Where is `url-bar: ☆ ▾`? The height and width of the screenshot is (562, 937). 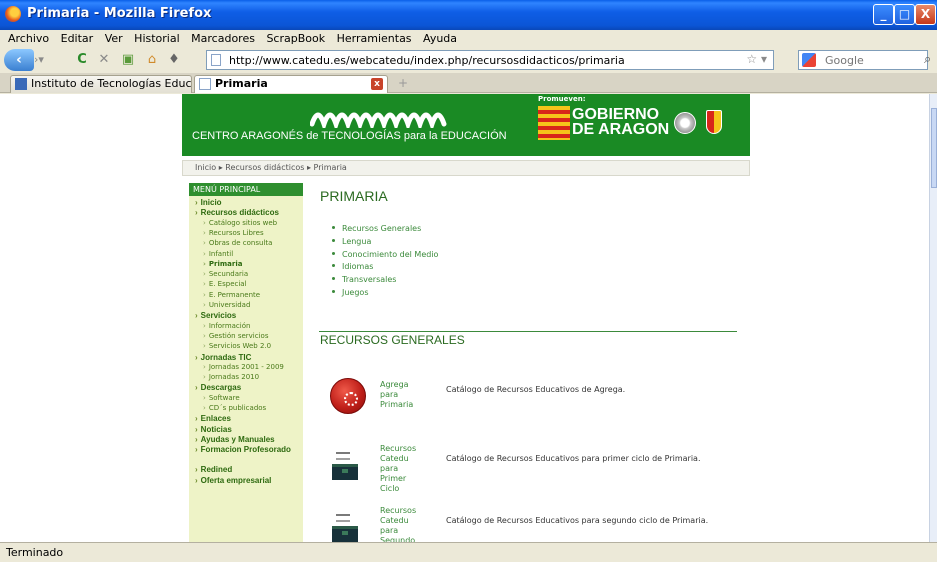 url-bar: ☆ ▾ is located at coordinates (490, 60).